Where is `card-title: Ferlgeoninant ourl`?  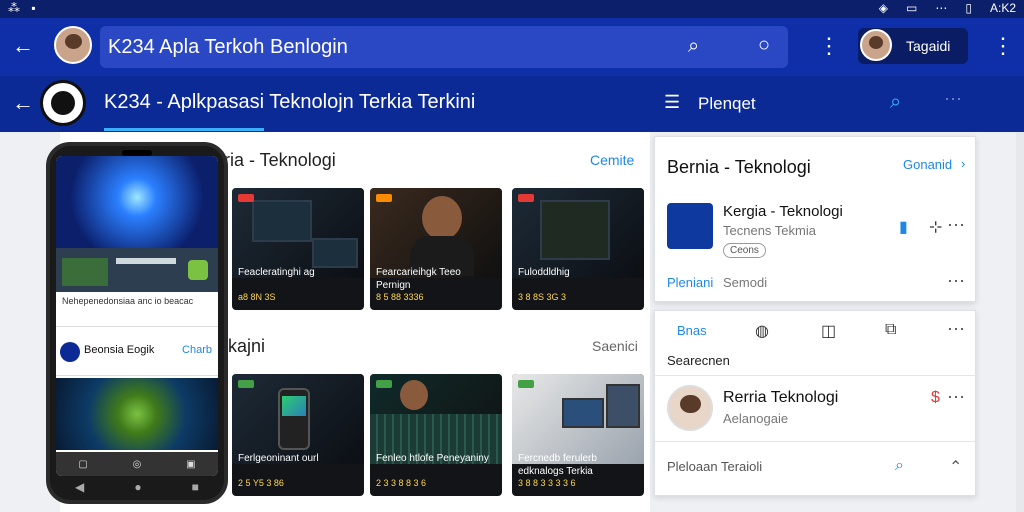
card-title: Ferlgeoninant ourl is located at coordinates (278, 458).